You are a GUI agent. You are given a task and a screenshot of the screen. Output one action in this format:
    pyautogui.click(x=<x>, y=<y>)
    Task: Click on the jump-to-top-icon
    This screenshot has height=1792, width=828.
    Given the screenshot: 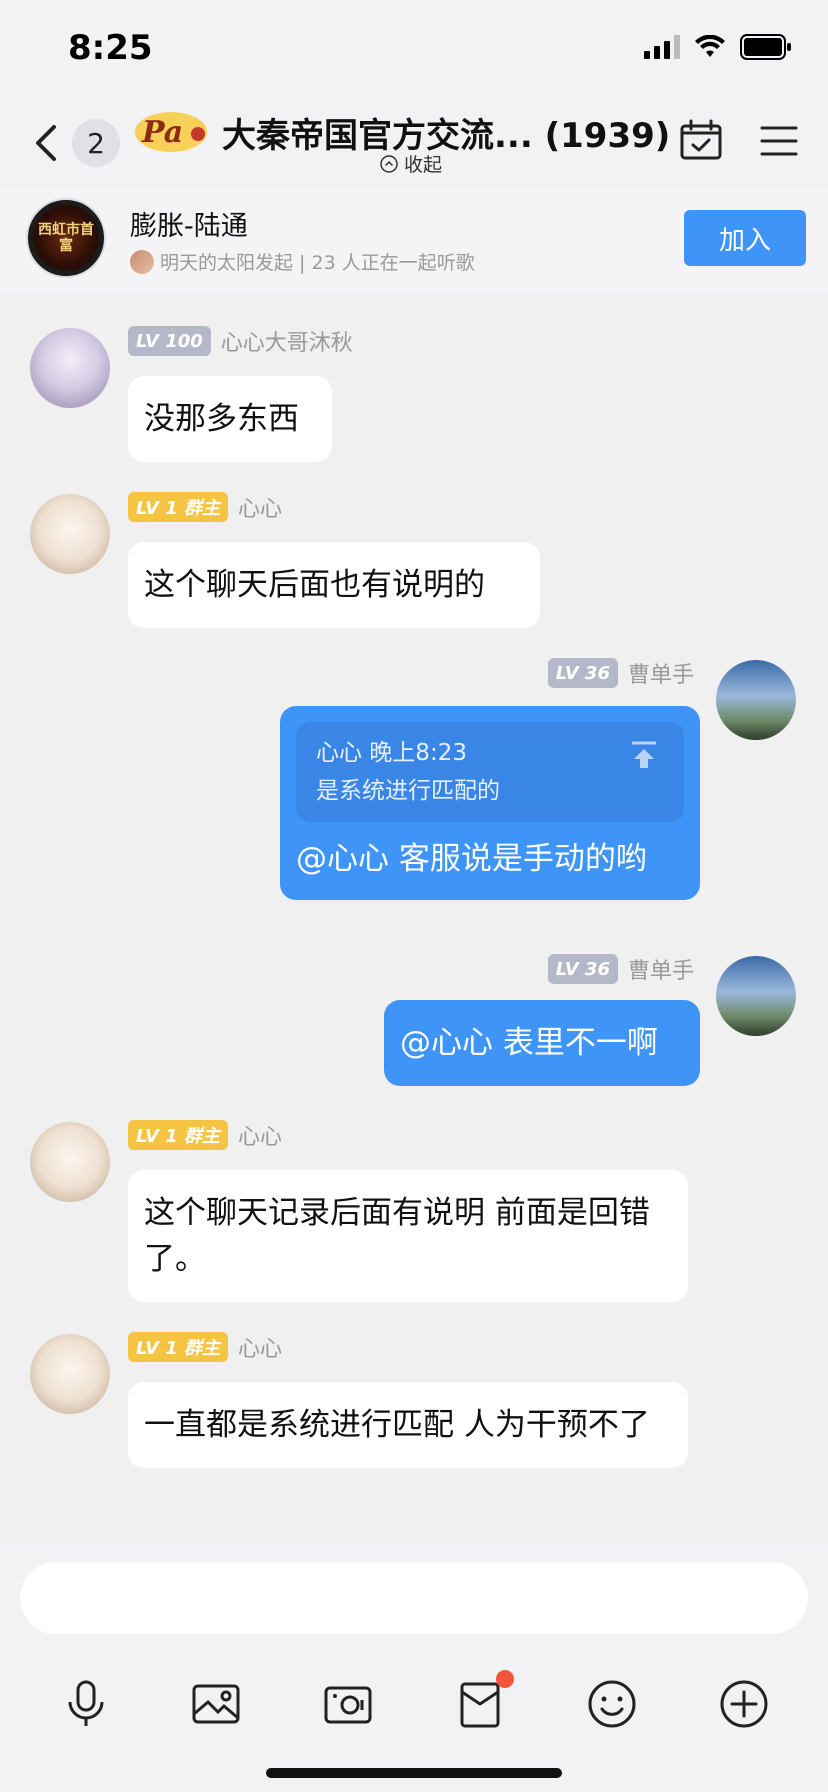 What is the action you would take?
    pyautogui.click(x=644, y=755)
    